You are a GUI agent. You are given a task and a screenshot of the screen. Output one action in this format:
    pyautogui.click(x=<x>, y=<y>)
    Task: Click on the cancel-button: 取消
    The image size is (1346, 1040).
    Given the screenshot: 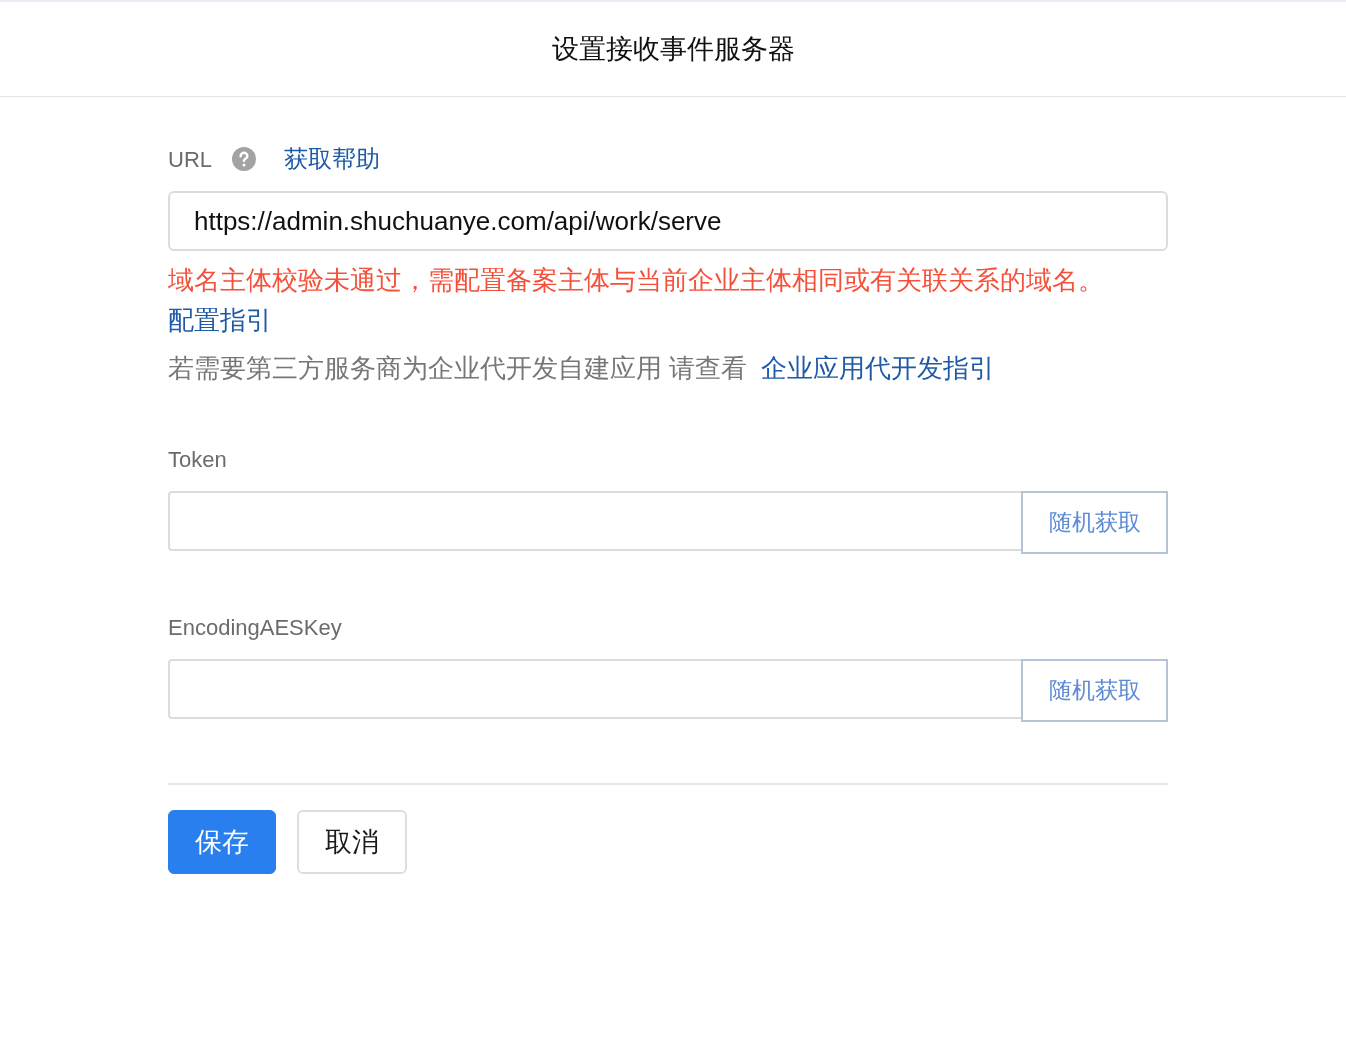 What is the action you would take?
    pyautogui.click(x=352, y=842)
    